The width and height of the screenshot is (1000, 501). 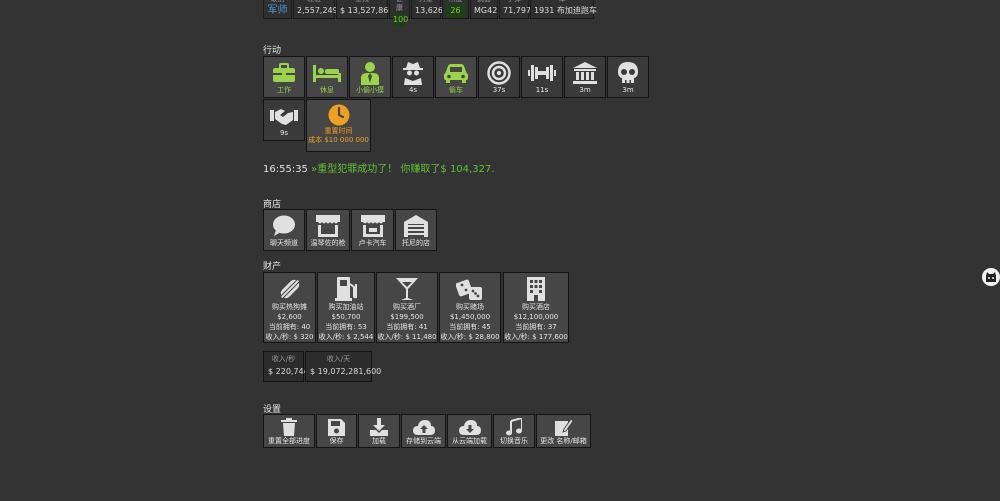 I want to click on github-icon, so click(x=991, y=277).